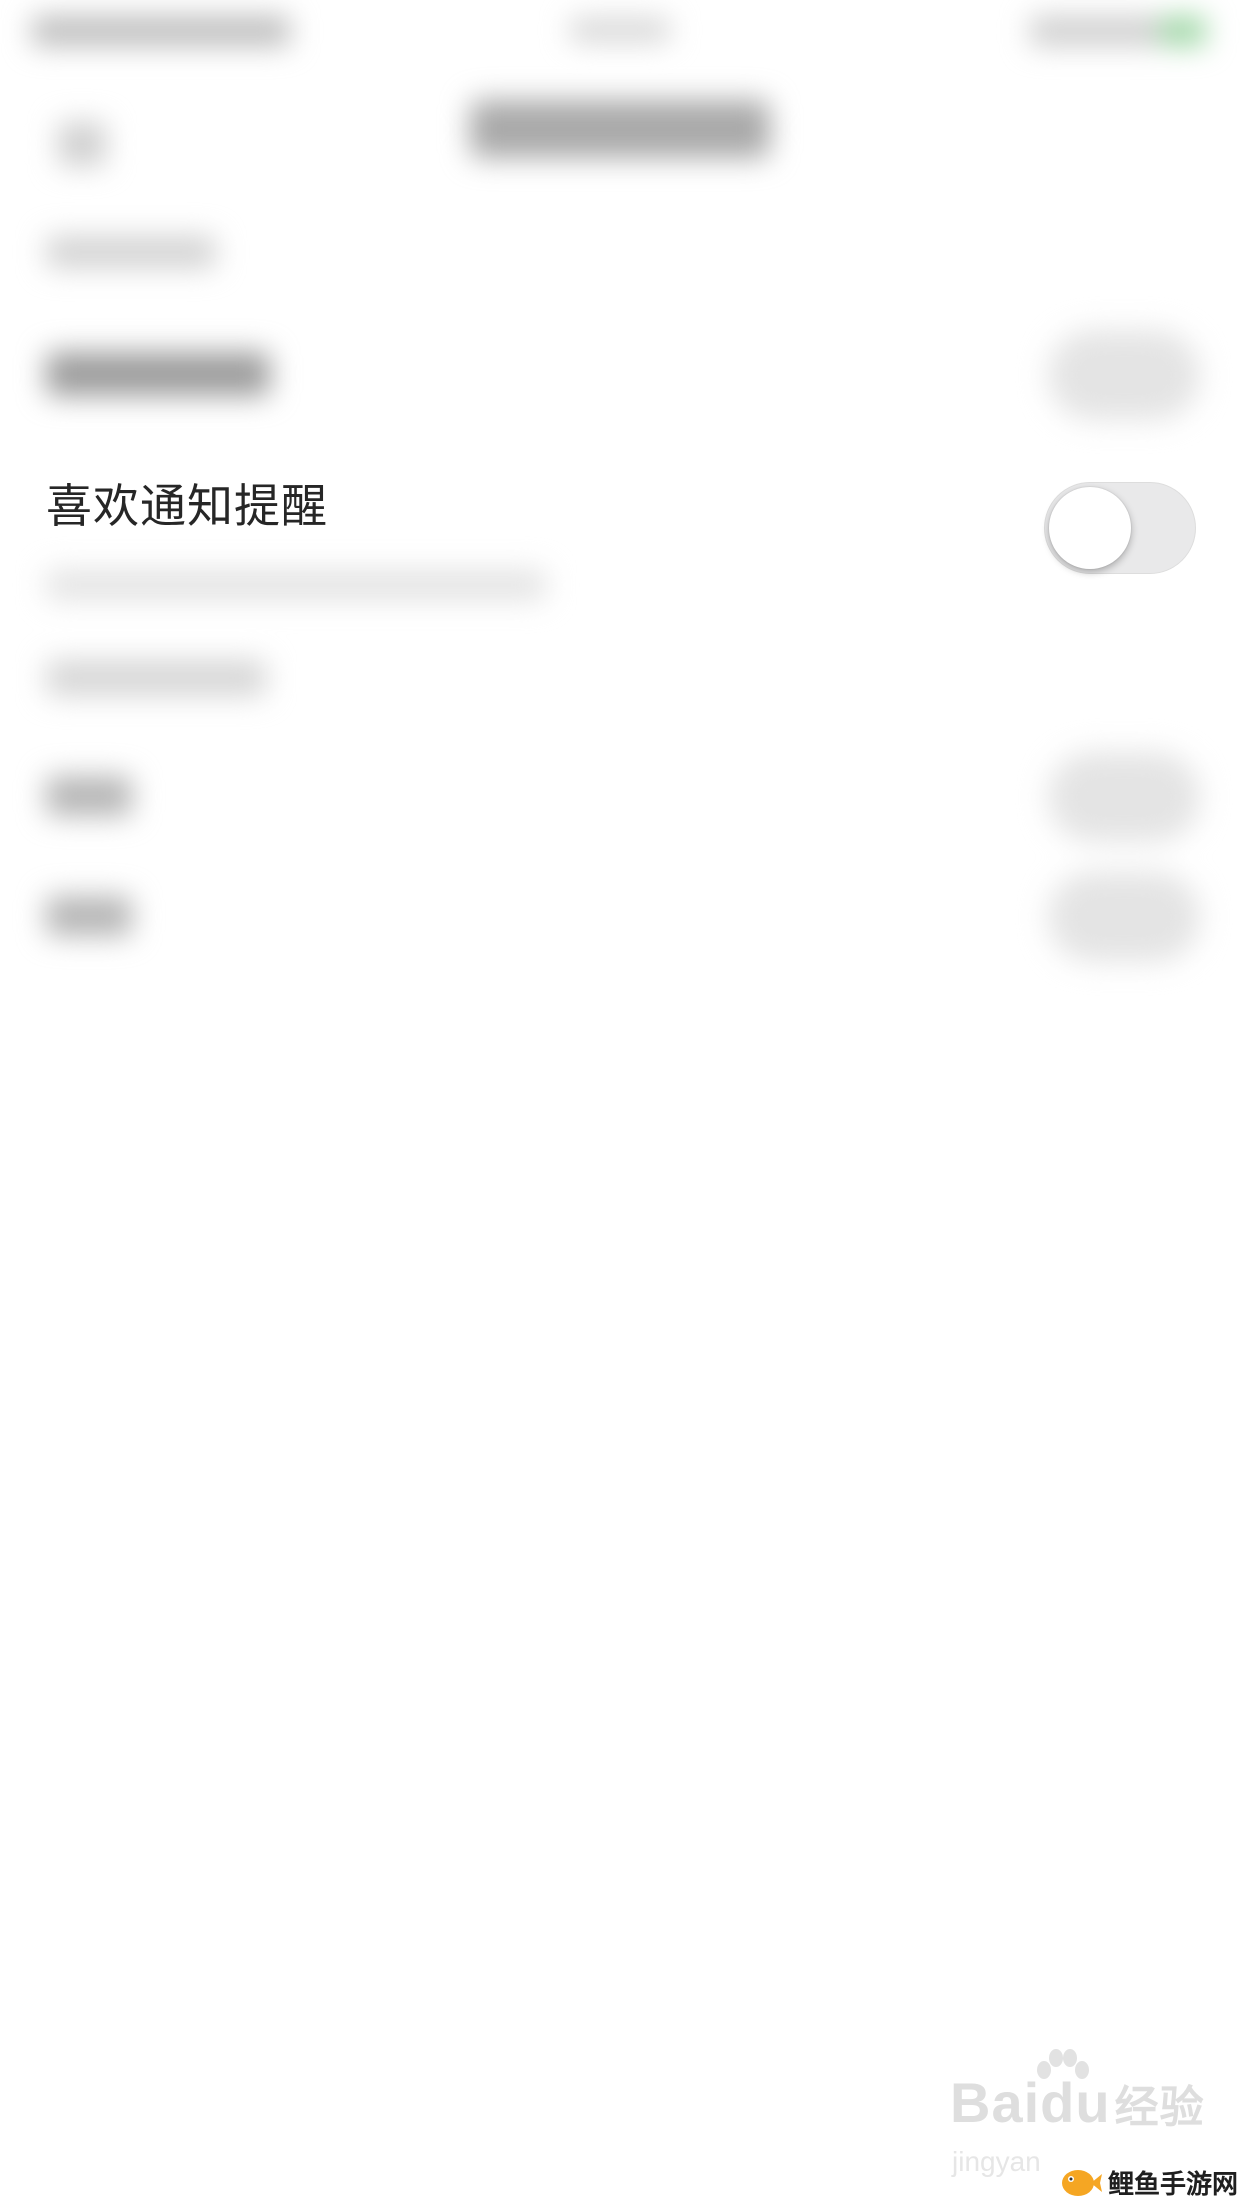  What do you see at coordinates (1095, 31) in the screenshot?
I see `status-indicators` at bounding box center [1095, 31].